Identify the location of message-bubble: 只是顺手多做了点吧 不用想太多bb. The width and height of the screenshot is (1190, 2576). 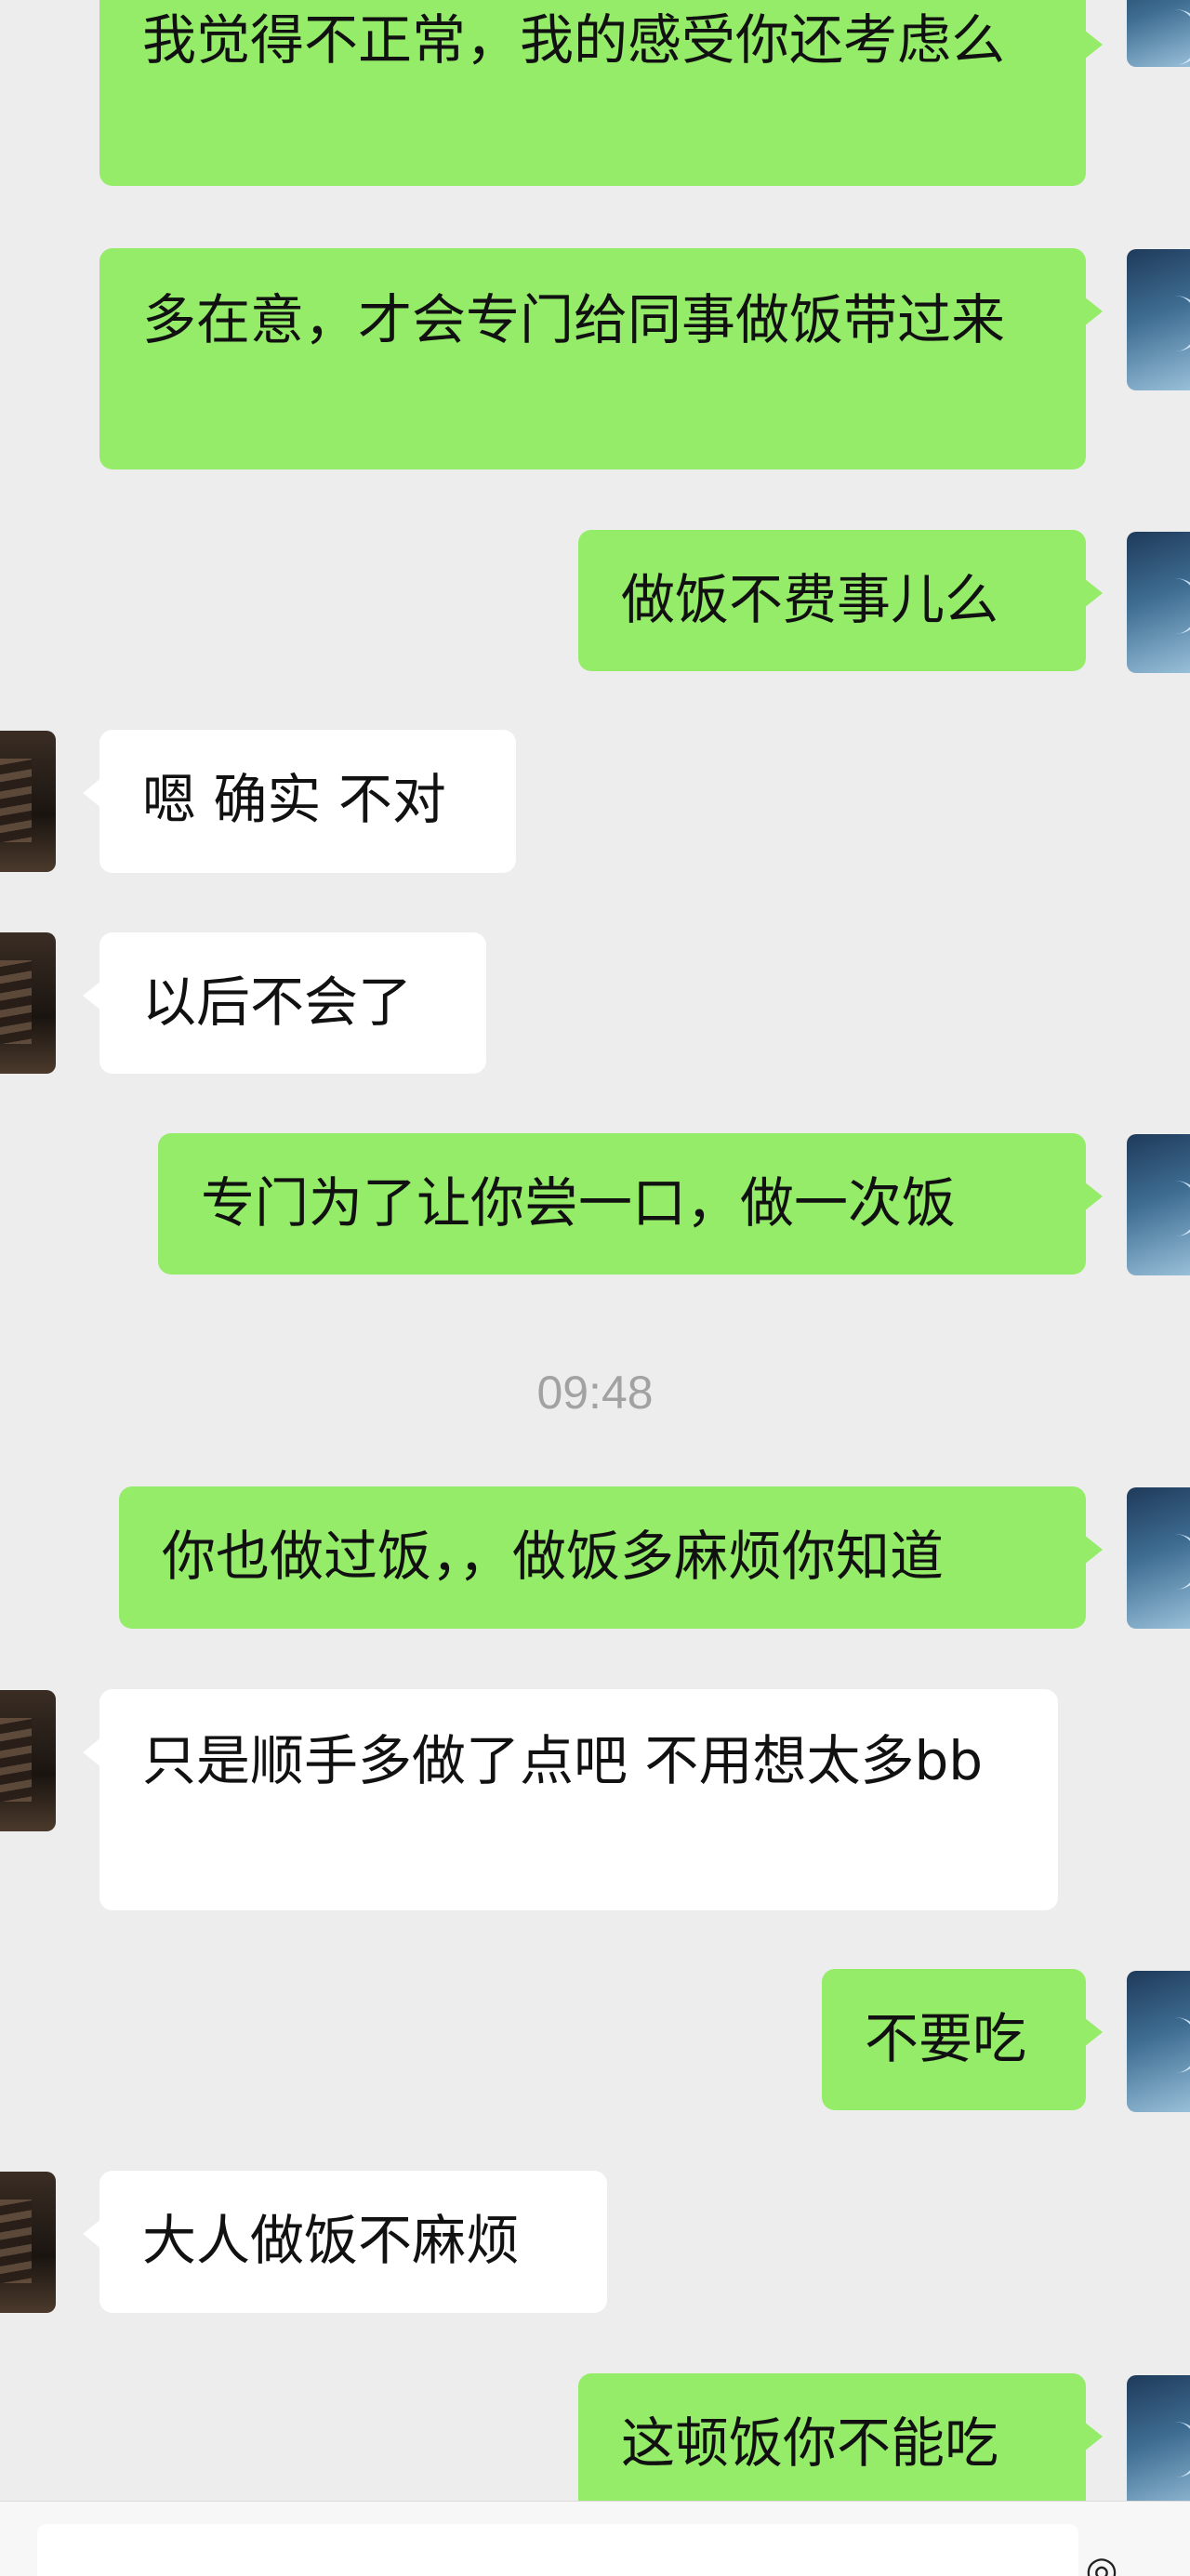
(570, 1799).